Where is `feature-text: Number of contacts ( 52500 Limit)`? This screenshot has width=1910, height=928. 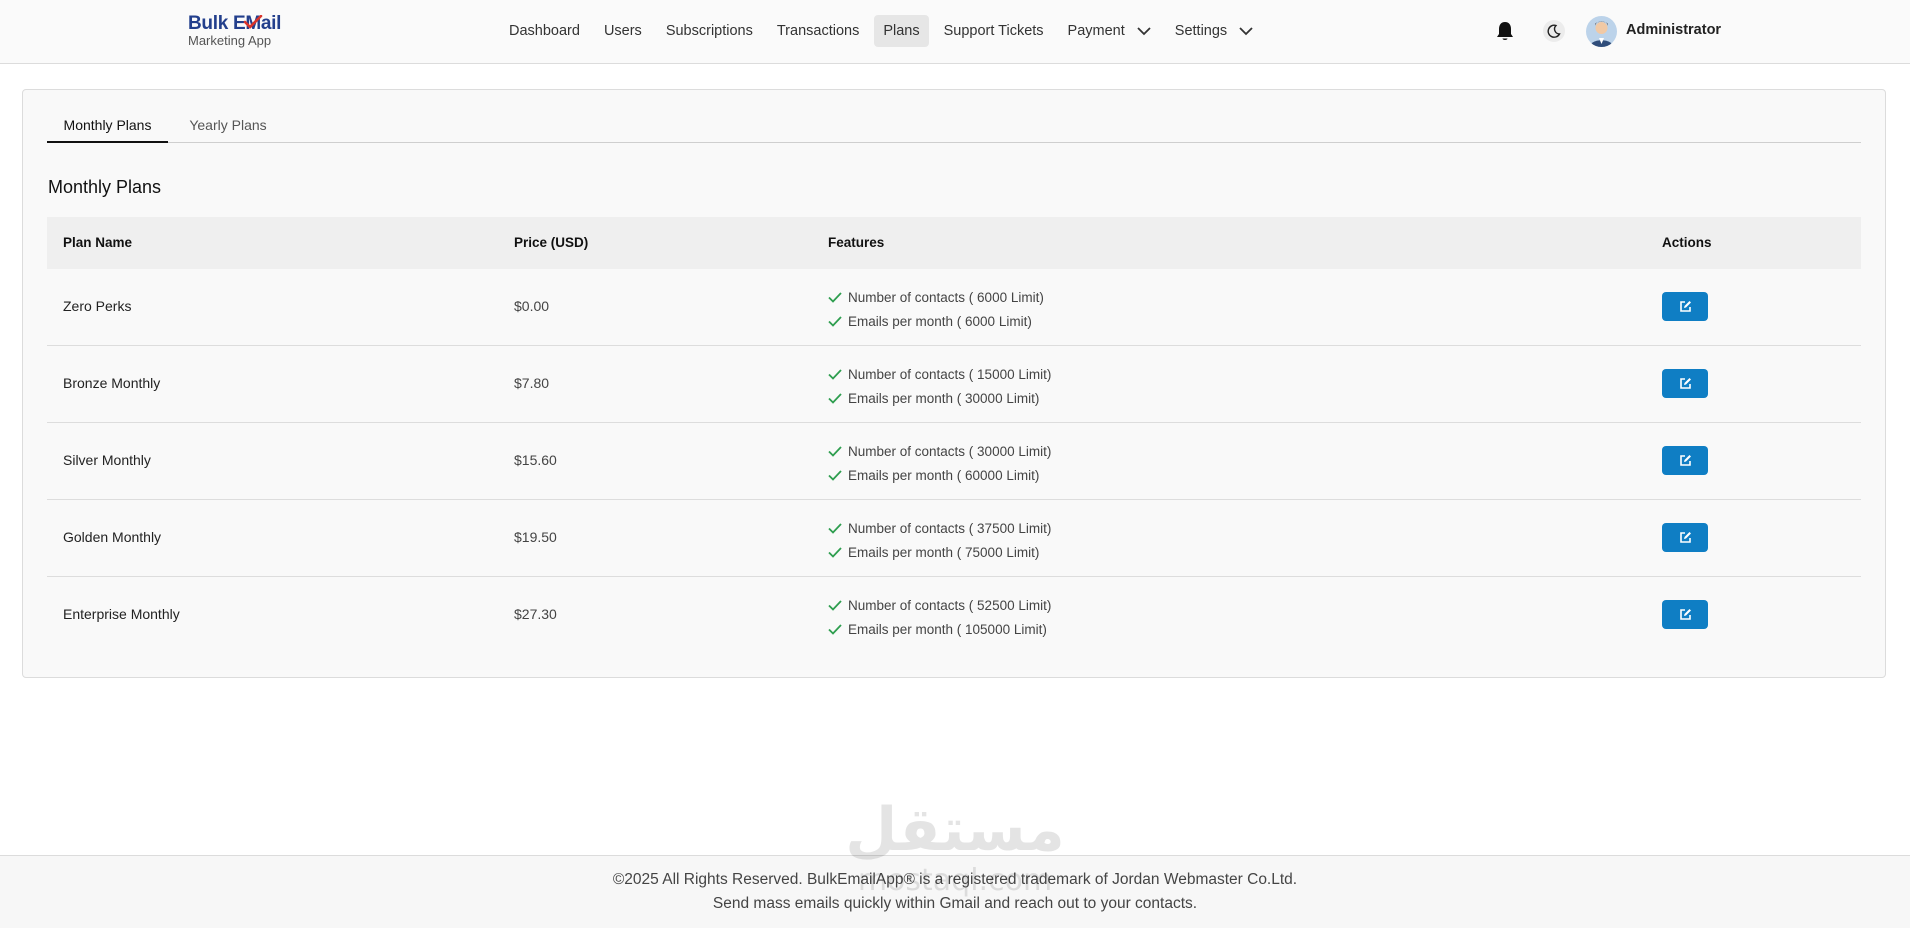
feature-text: Number of contacts ( 52500 Limit) is located at coordinates (950, 605).